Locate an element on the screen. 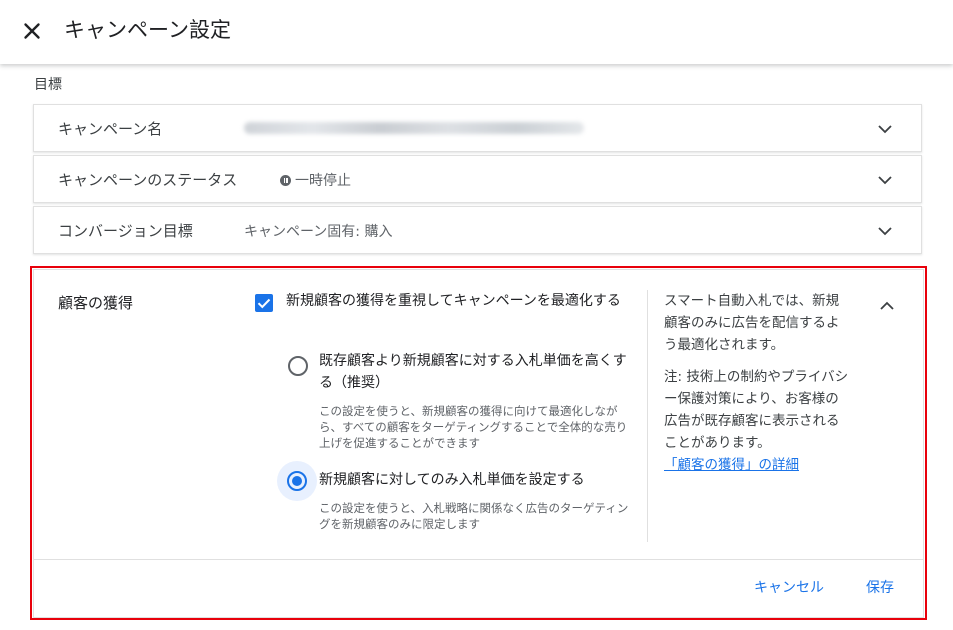  campaign-name-row: キャンペーン名 is located at coordinates (477, 128).